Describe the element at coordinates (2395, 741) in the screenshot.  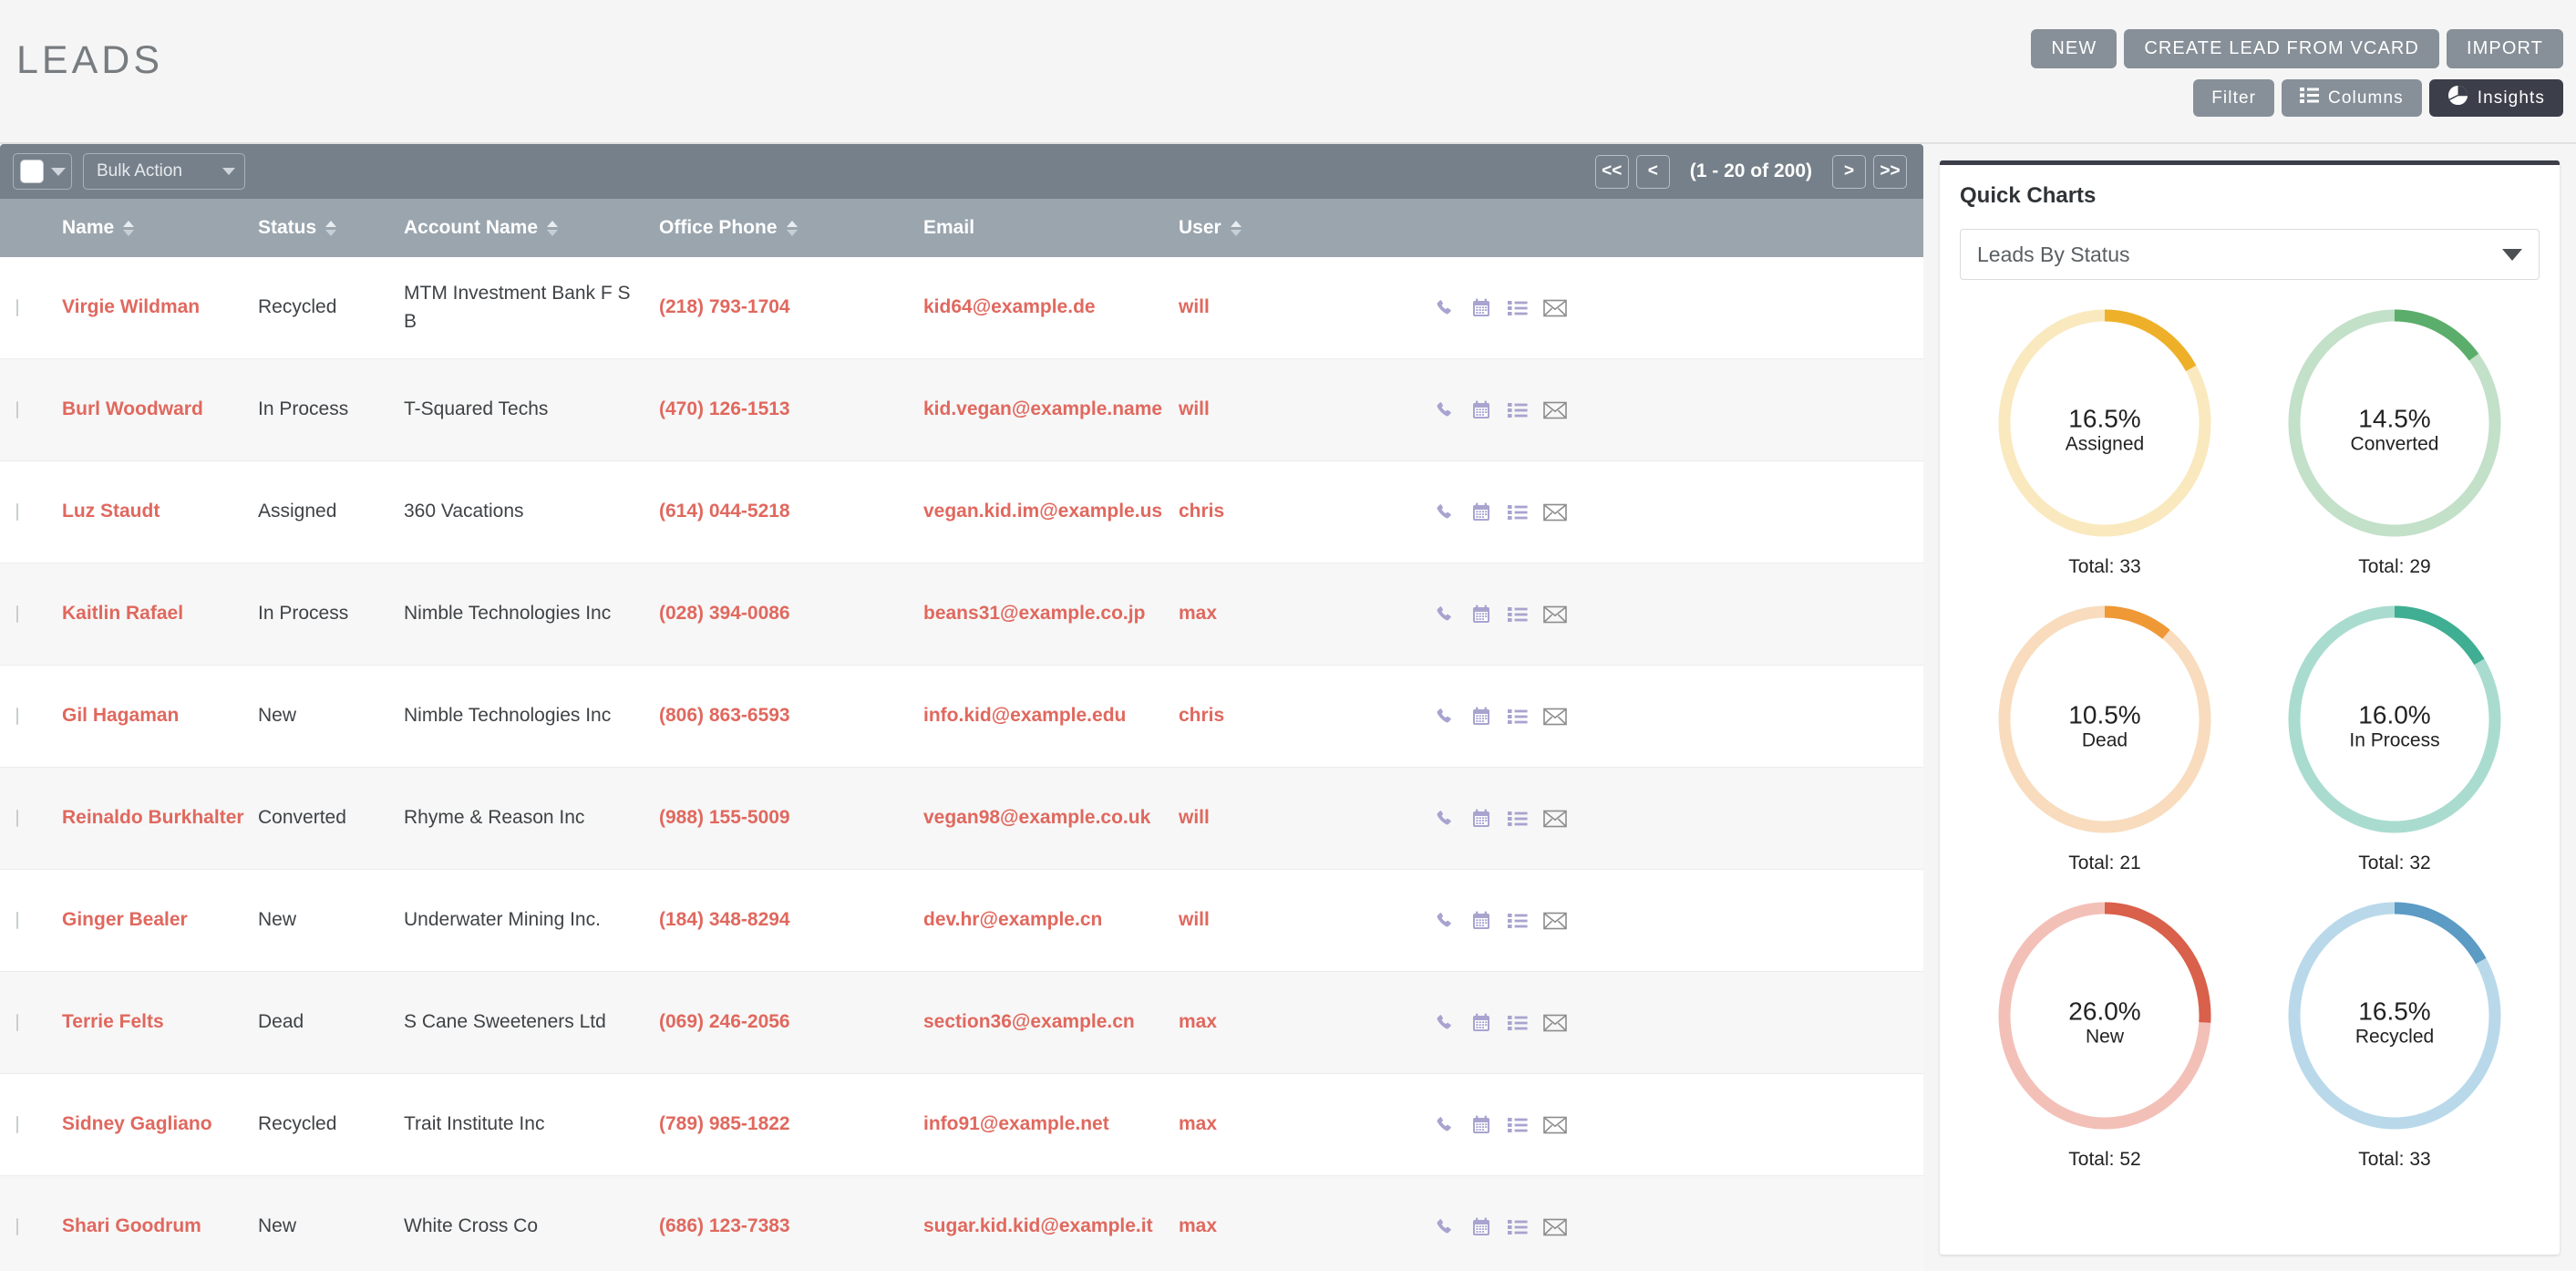
I see `donut-chart: 16.0% In Process Total: 32` at that location.